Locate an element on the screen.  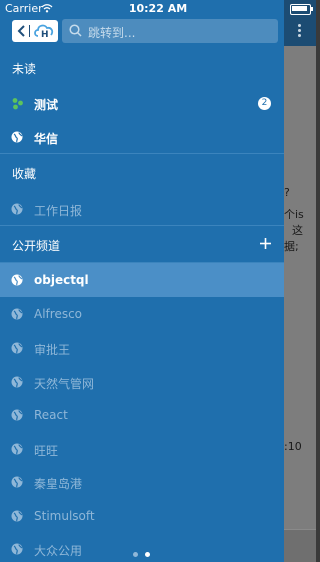
channel-item-wangwang: 旺旺 is located at coordinates (142, 449).